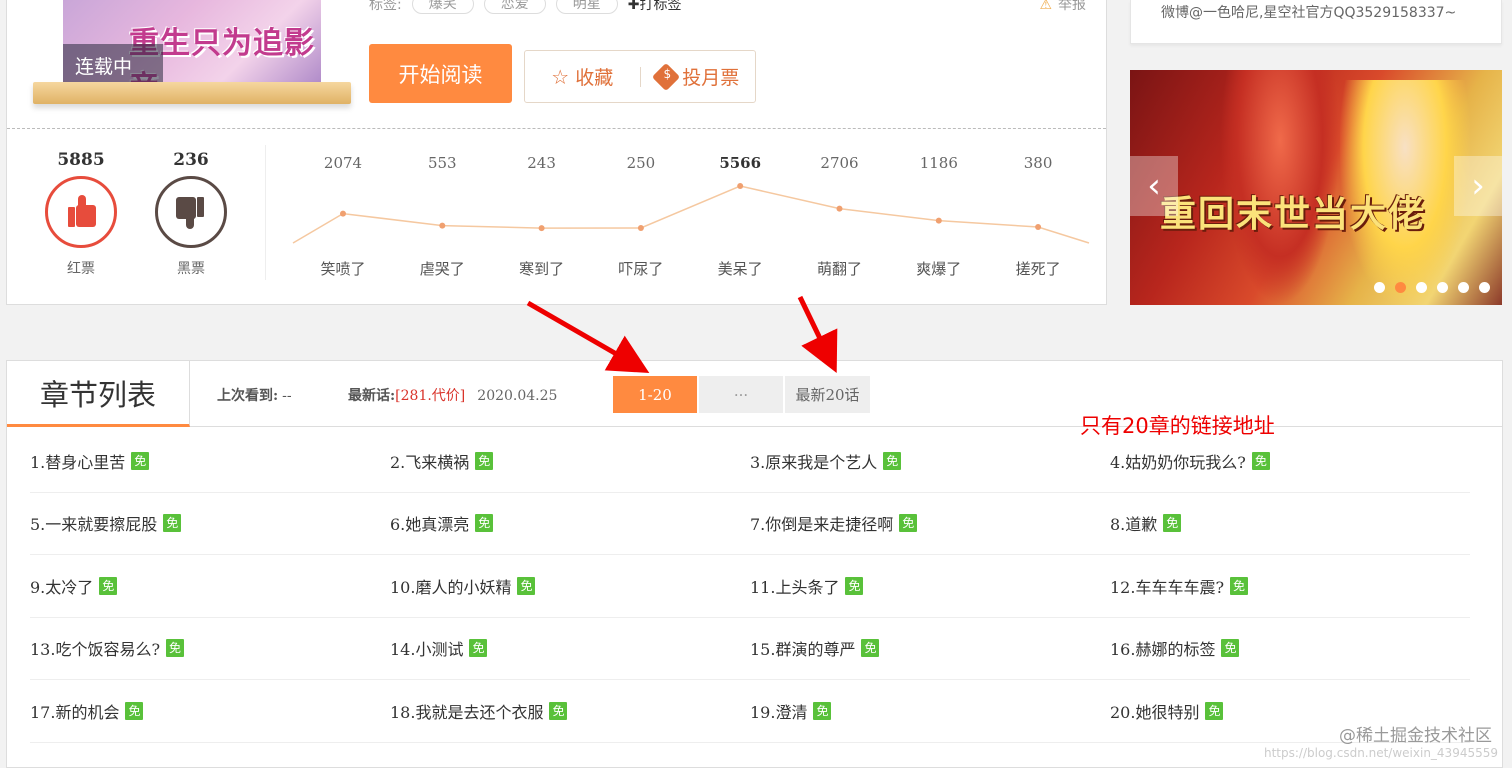  What do you see at coordinates (210, 649) in the screenshot?
I see `chapter-link: 13.吃个饭容易么? 免` at bounding box center [210, 649].